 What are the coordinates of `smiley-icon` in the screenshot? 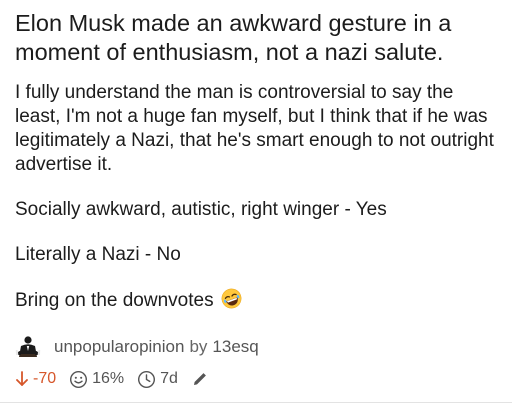 It's located at (79, 379).